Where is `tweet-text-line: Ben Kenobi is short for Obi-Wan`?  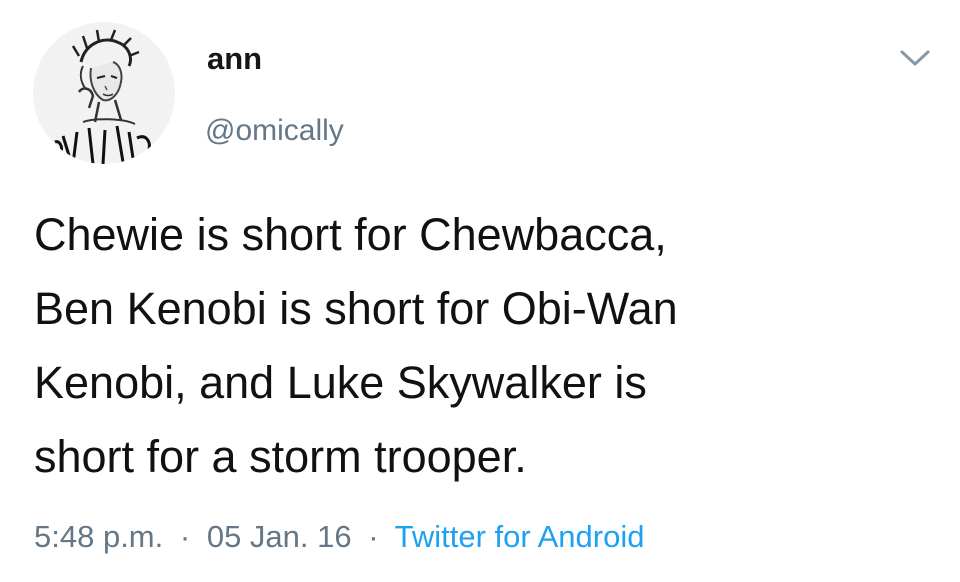 tweet-text-line: Ben Kenobi is short for Obi-Wan is located at coordinates (356, 308).